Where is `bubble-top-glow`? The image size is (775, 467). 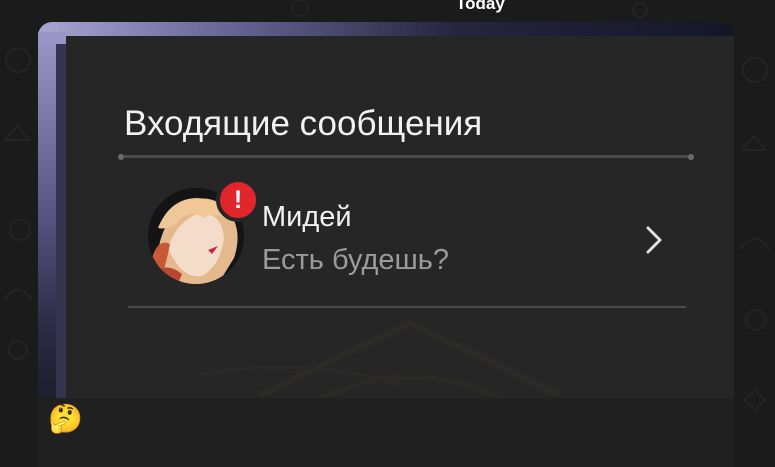
bubble-top-glow is located at coordinates (386, 29).